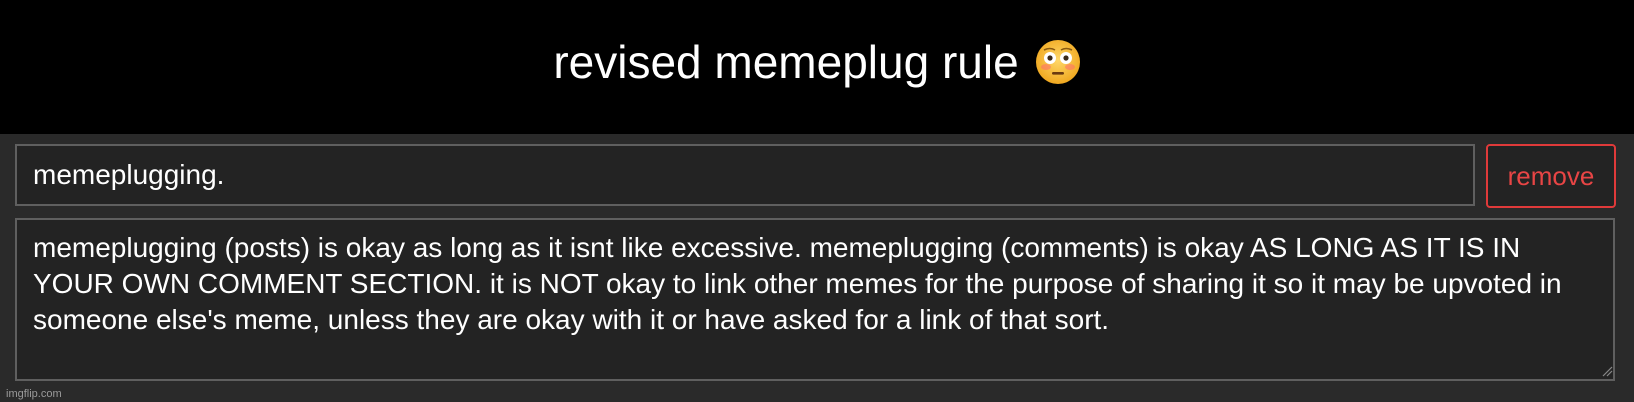 The image size is (1634, 402). Describe the element at coordinates (1607, 371) in the screenshot. I see `resize-grip-icon` at that location.